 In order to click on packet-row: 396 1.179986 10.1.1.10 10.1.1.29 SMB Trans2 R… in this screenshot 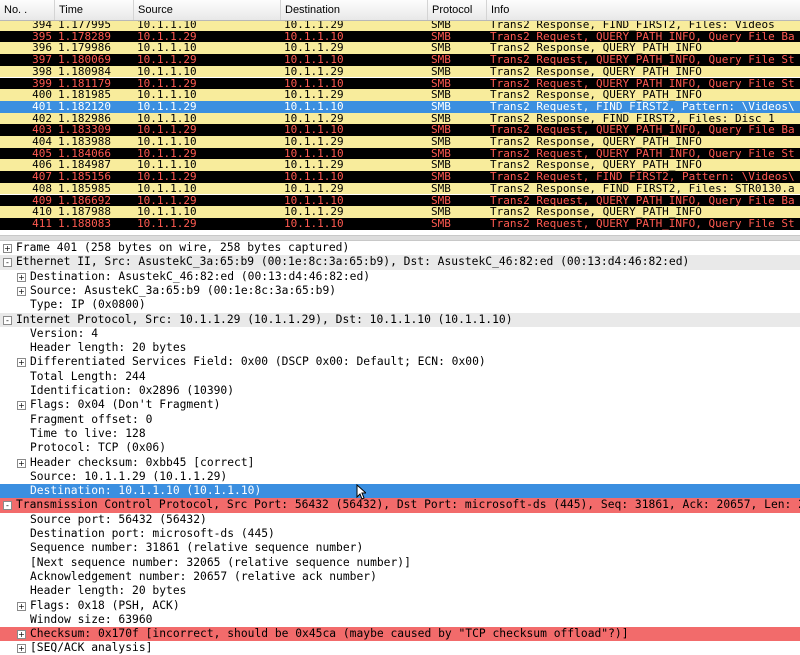, I will do `click(400, 48)`.